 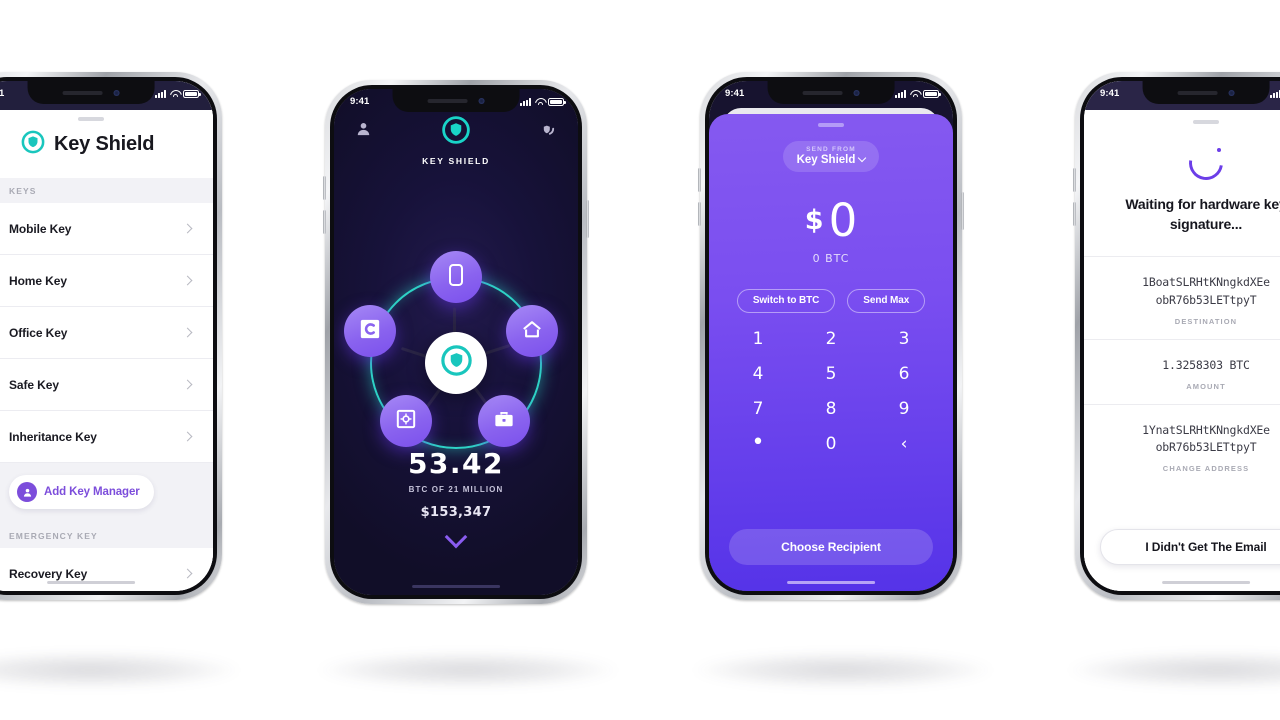 What do you see at coordinates (53, 436) in the screenshot?
I see `key-label: Inheritance Key` at bounding box center [53, 436].